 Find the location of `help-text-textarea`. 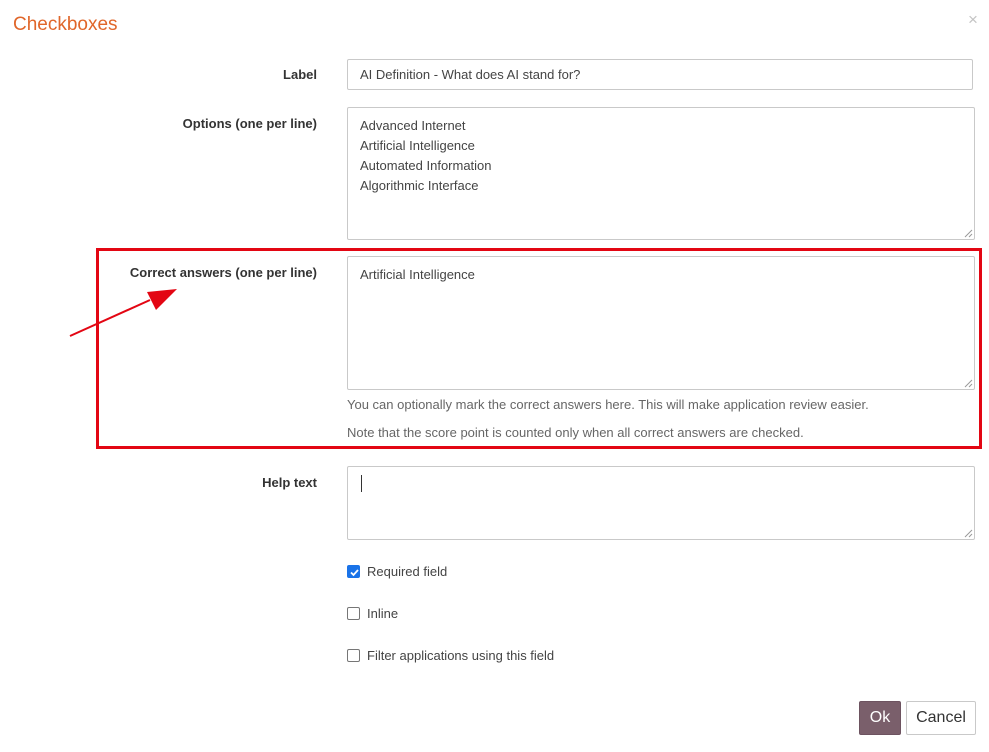

help-text-textarea is located at coordinates (661, 503).